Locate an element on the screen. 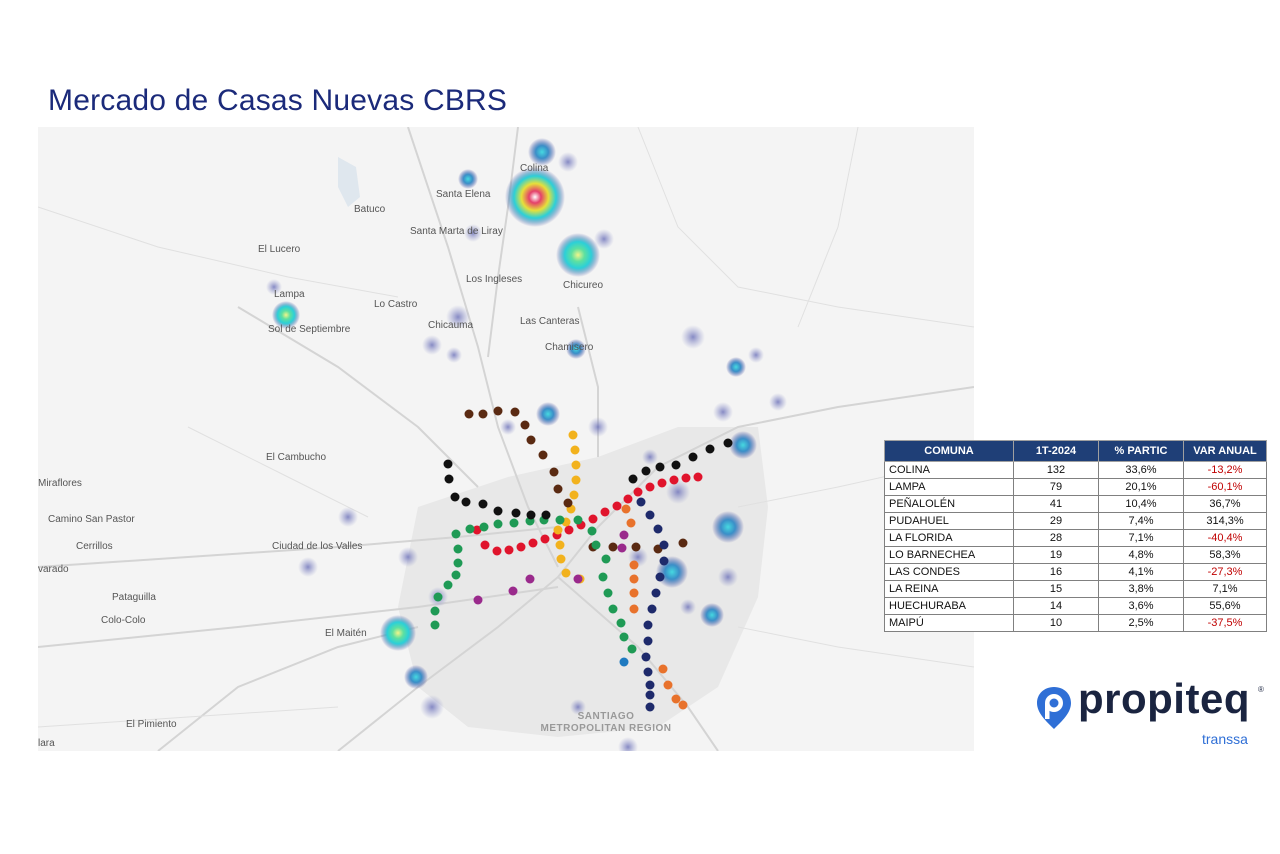 The image size is (1280, 854). region-label-line: METROPOLITAN REGION is located at coordinates (606, 728).